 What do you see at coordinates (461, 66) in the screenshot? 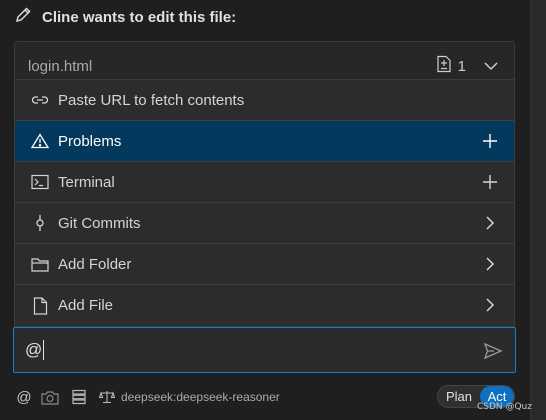
I see `file-diff-count: 1` at bounding box center [461, 66].